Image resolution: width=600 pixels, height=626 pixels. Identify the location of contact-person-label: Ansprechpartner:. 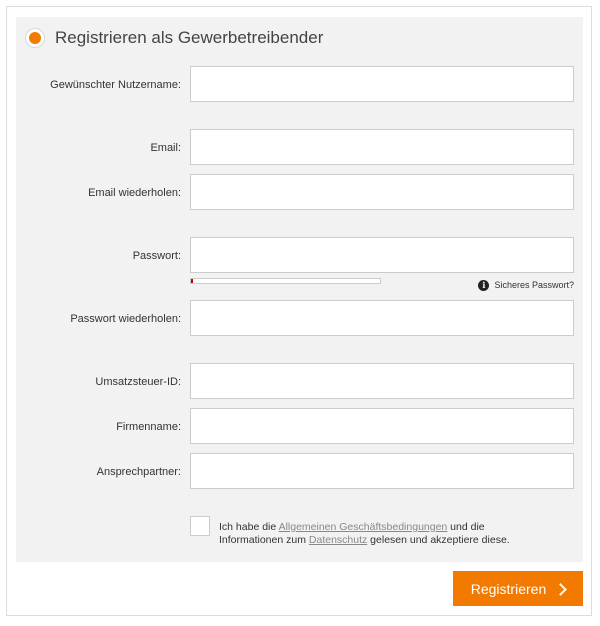
(138, 472).